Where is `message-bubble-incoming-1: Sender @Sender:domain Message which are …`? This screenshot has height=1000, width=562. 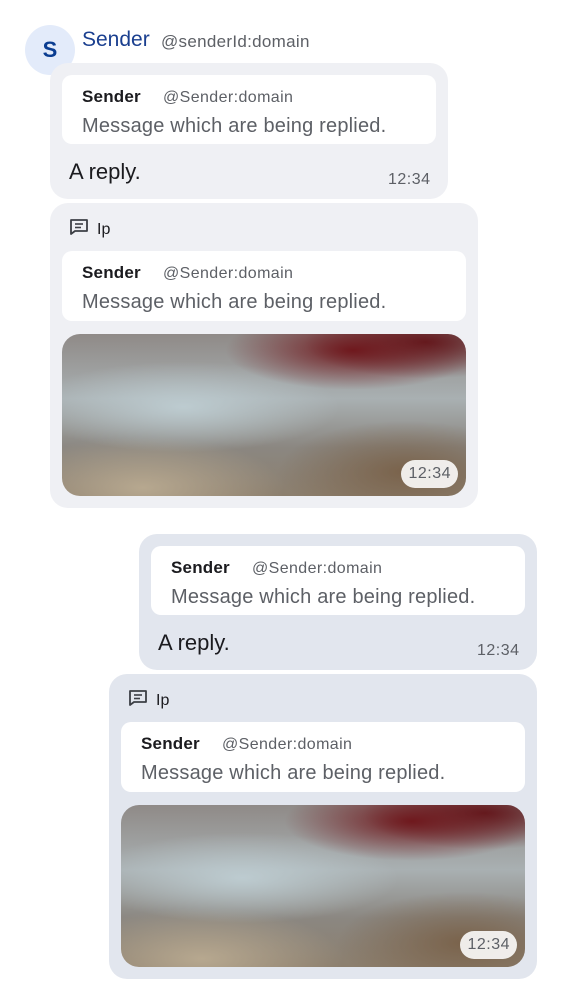
message-bubble-incoming-1: Sender @Sender:domain Message which are … is located at coordinates (249, 131).